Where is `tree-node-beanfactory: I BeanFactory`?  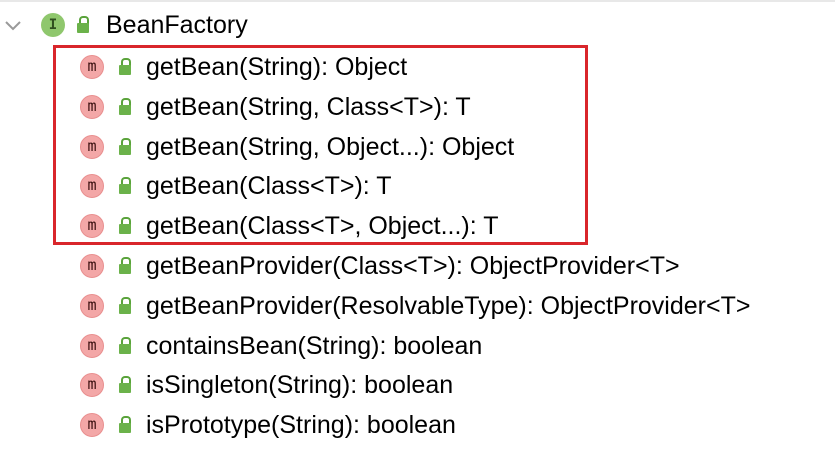 tree-node-beanfactory: I BeanFactory is located at coordinates (417, 25).